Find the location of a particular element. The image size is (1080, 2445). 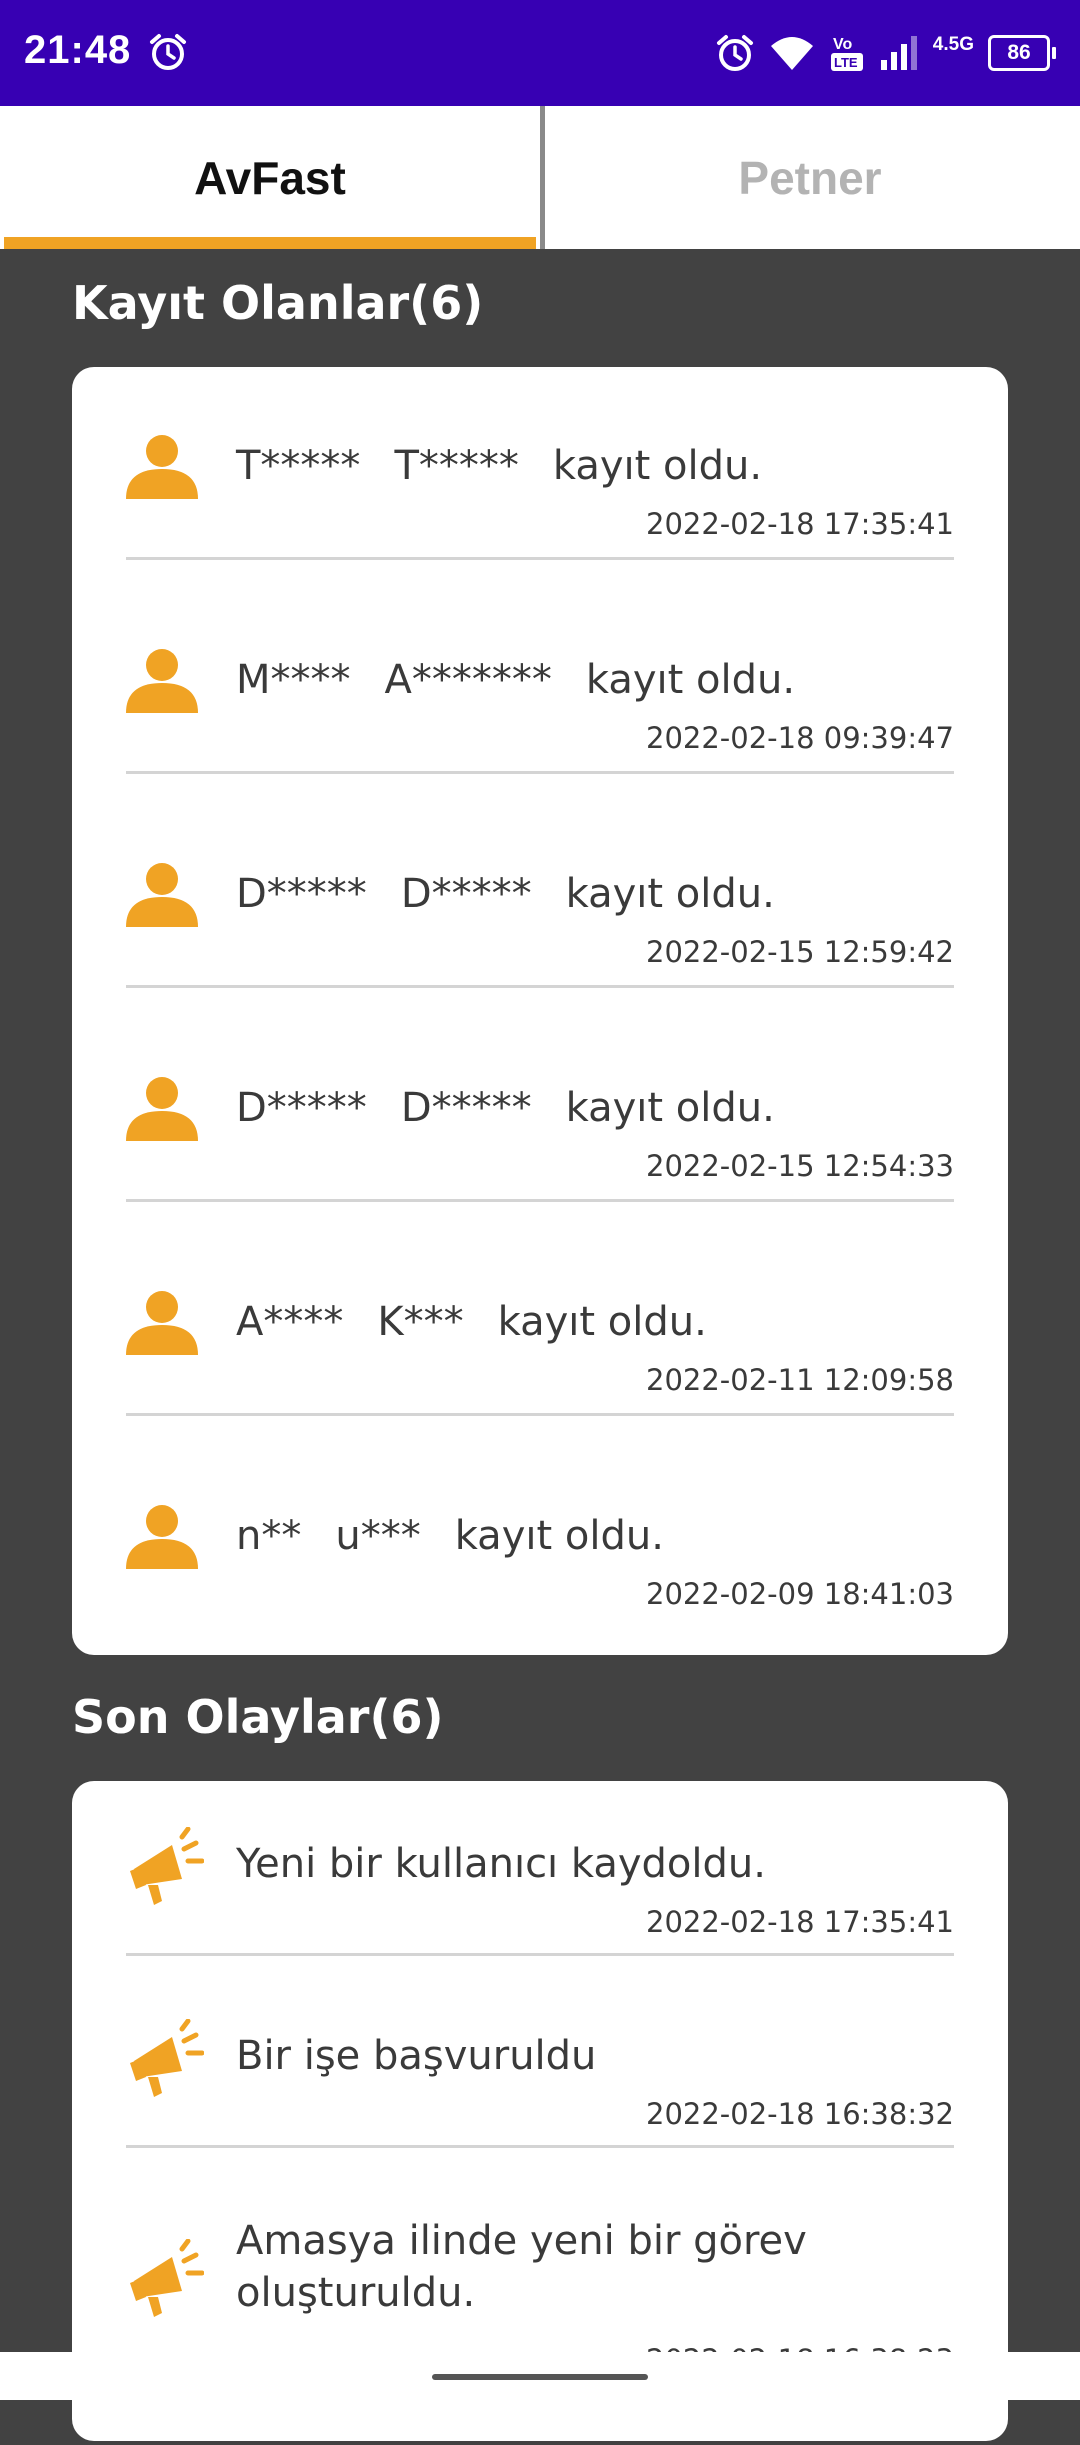

registered-item-time: 2022-02-11 12:09:58 is located at coordinates (800, 1380).